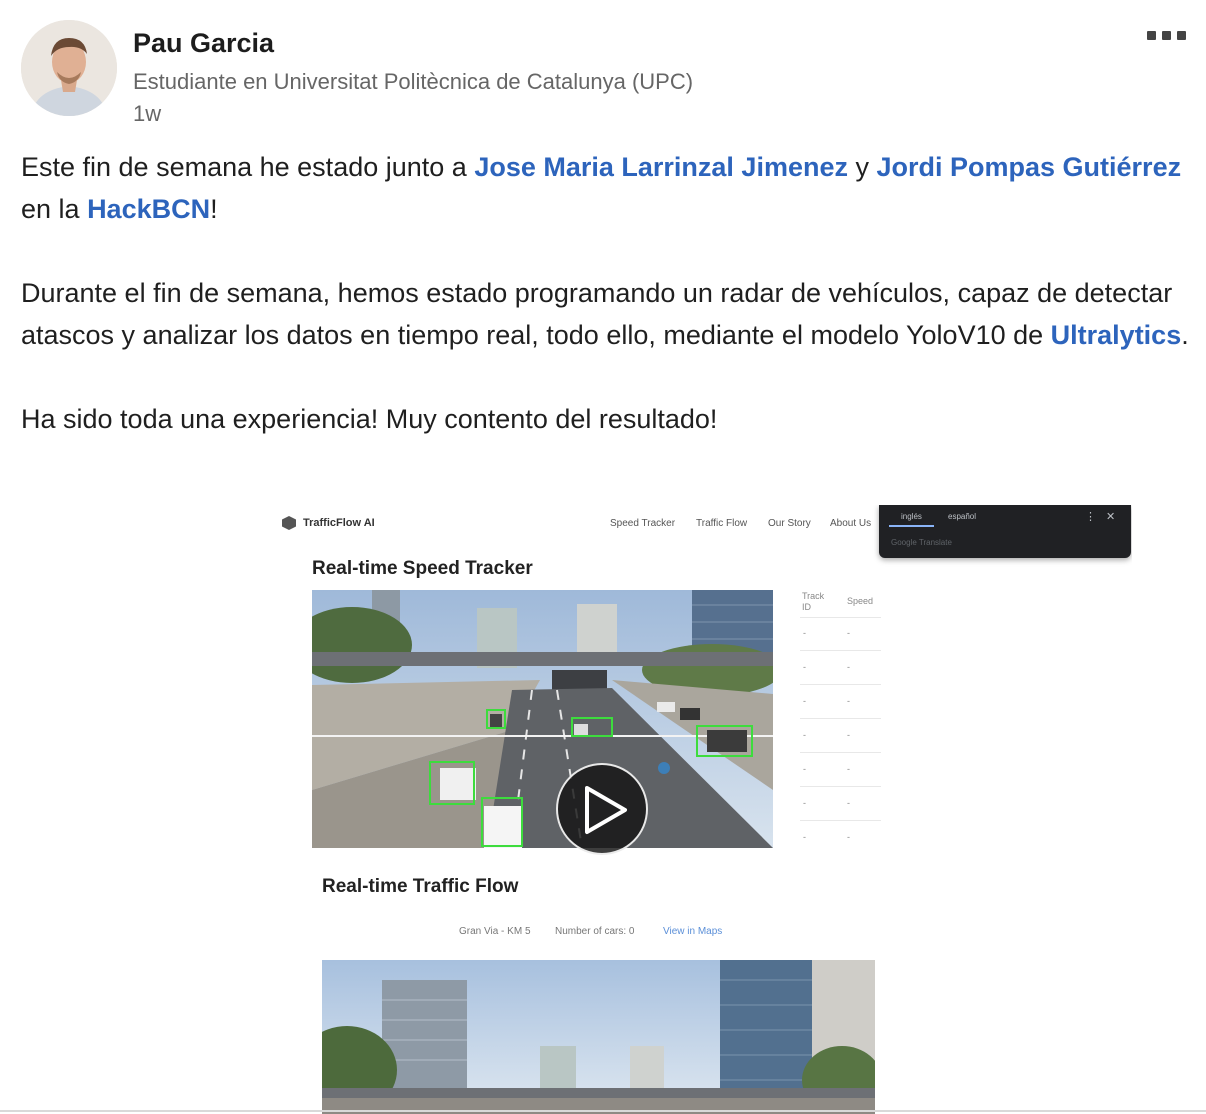 The height and width of the screenshot is (1114, 1206). I want to click on author-avatar, so click(69, 68).